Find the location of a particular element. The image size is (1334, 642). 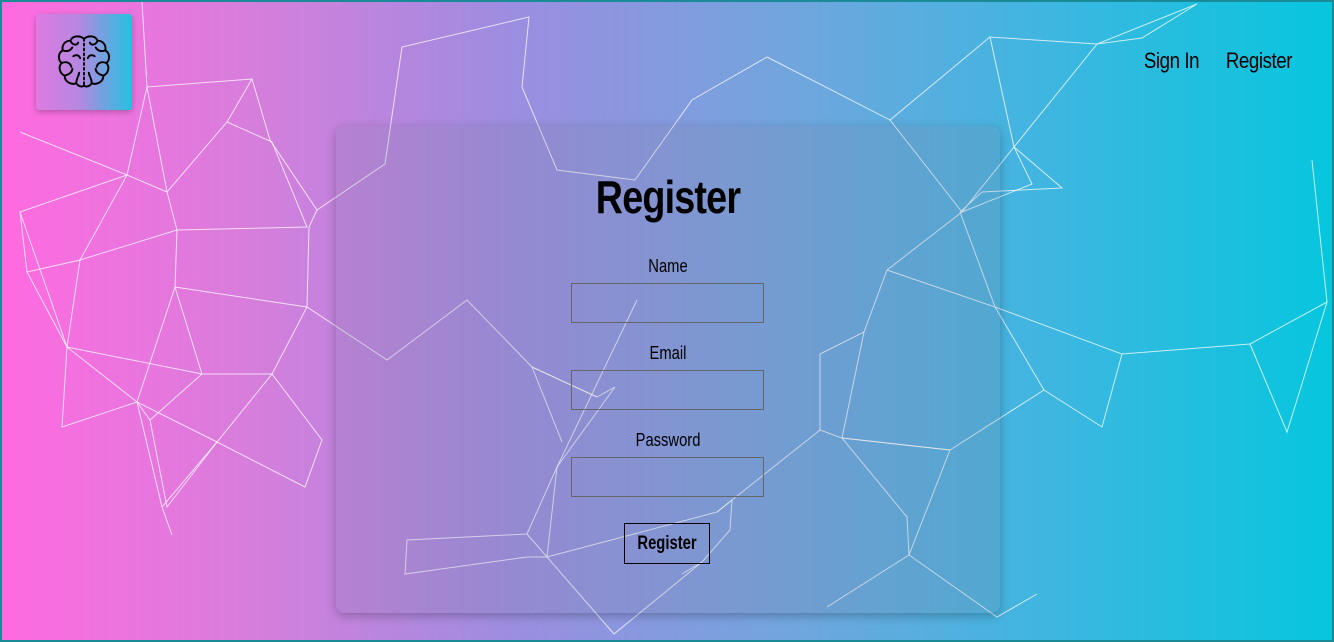

email-label: Email is located at coordinates (668, 353).